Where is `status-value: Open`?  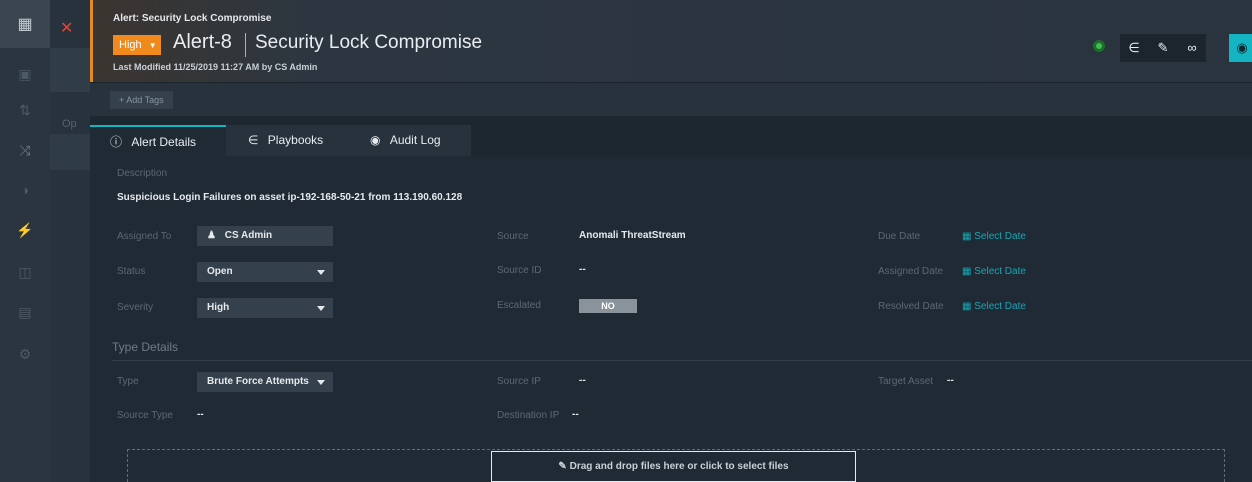 status-value: Open is located at coordinates (220, 271).